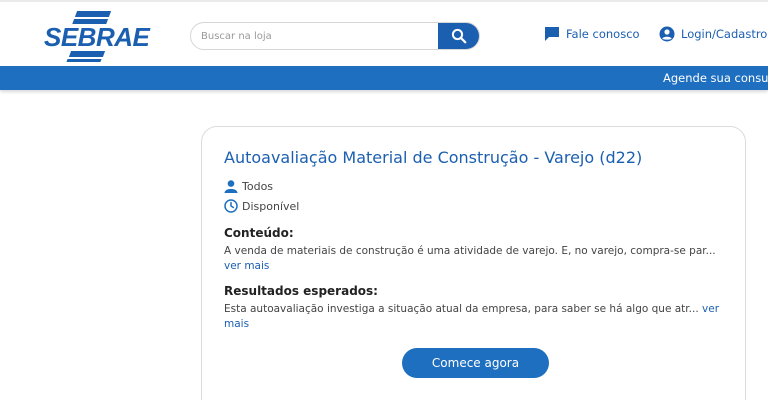 Image resolution: width=768 pixels, height=400 pixels. I want to click on audience-row: Todos, so click(248, 186).